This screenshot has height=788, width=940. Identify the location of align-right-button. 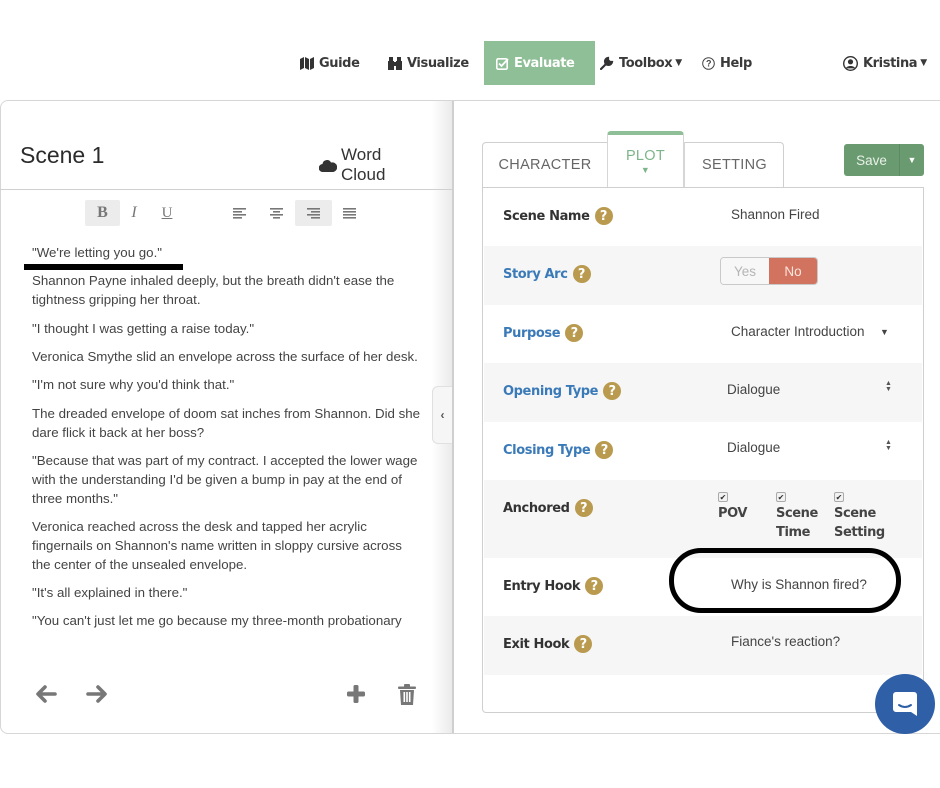
(313, 213).